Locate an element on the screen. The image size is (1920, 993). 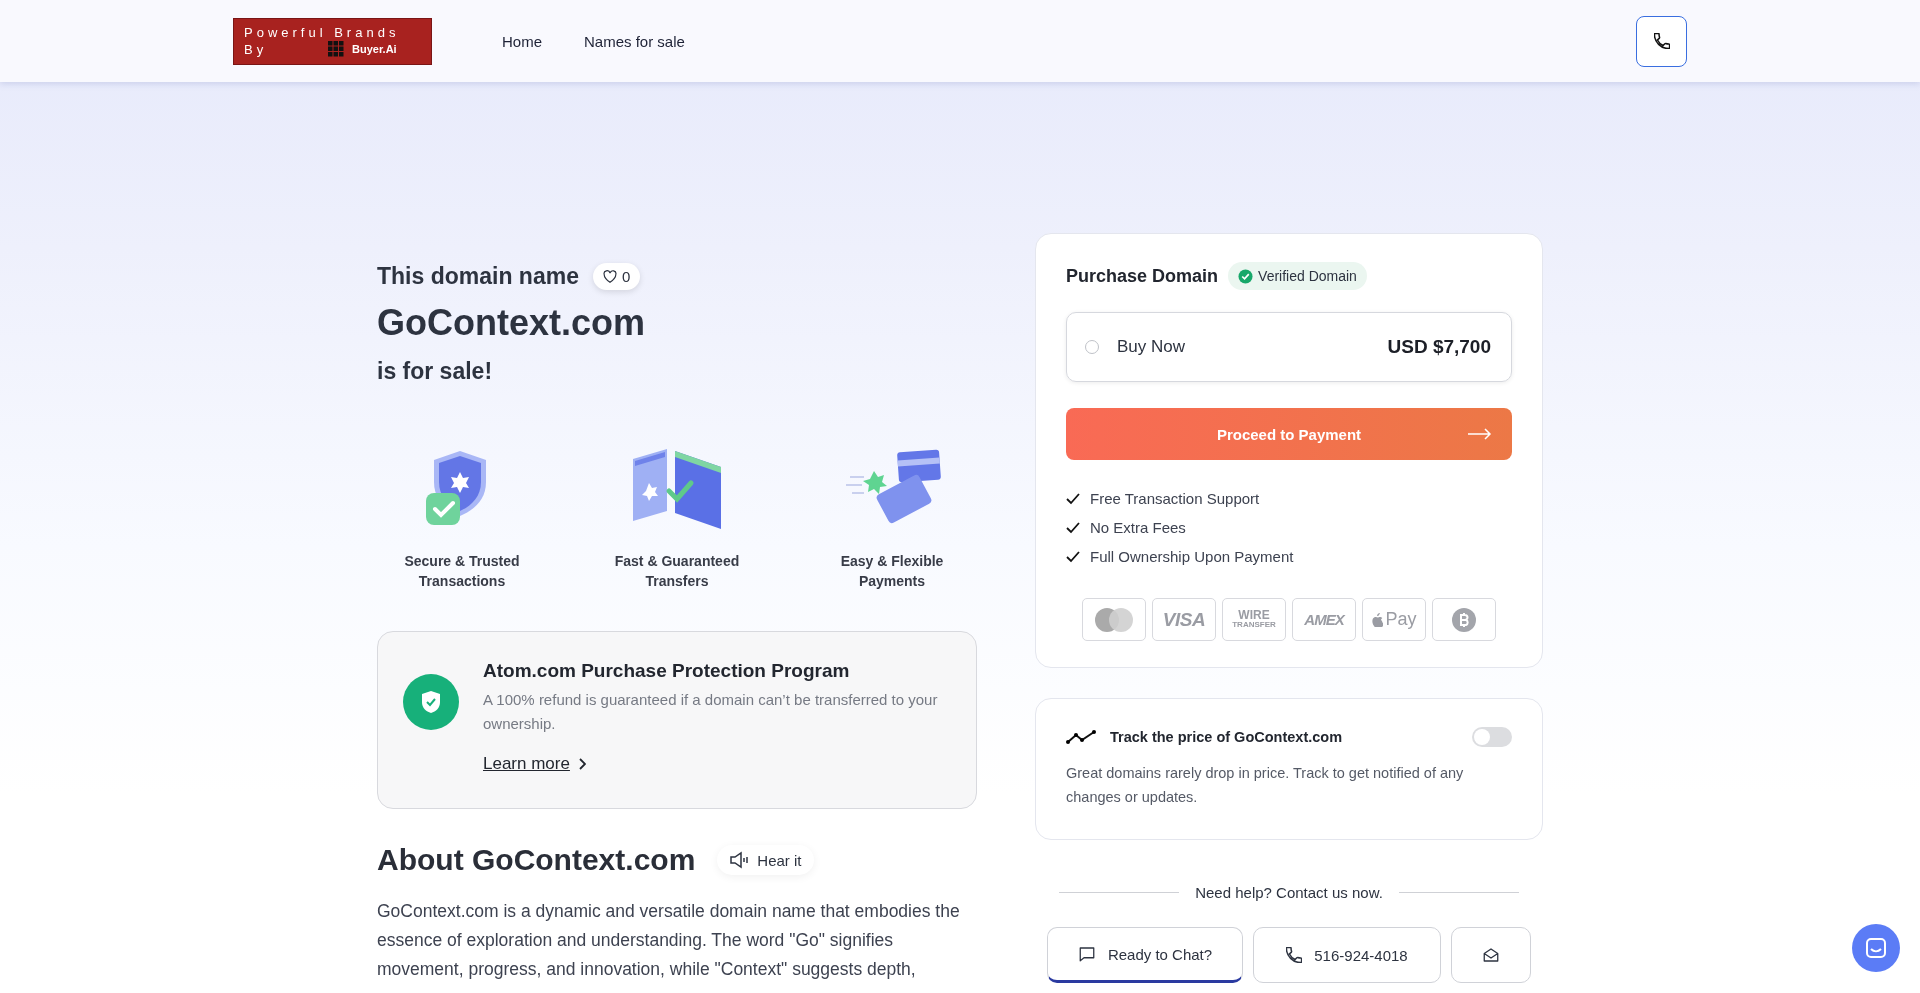
feature-label: Easy & Flexible Payments is located at coordinates (892, 571).